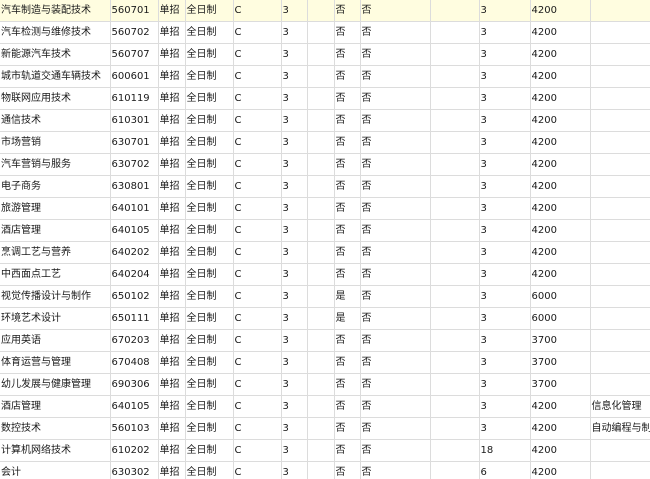 The image size is (650, 479). I want to click on grid-cell: 610119, so click(134, 98).